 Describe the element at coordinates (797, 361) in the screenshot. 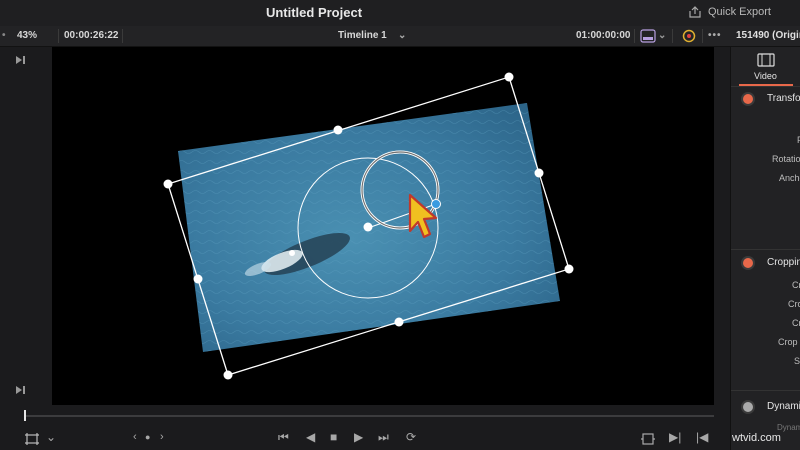

I see `param-label: S` at that location.